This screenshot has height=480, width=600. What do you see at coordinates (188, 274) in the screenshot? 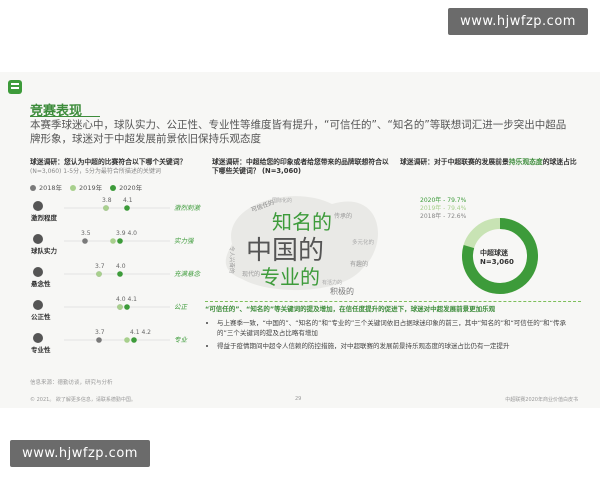
I see `tag-label: 充满悬念` at bounding box center [188, 274].